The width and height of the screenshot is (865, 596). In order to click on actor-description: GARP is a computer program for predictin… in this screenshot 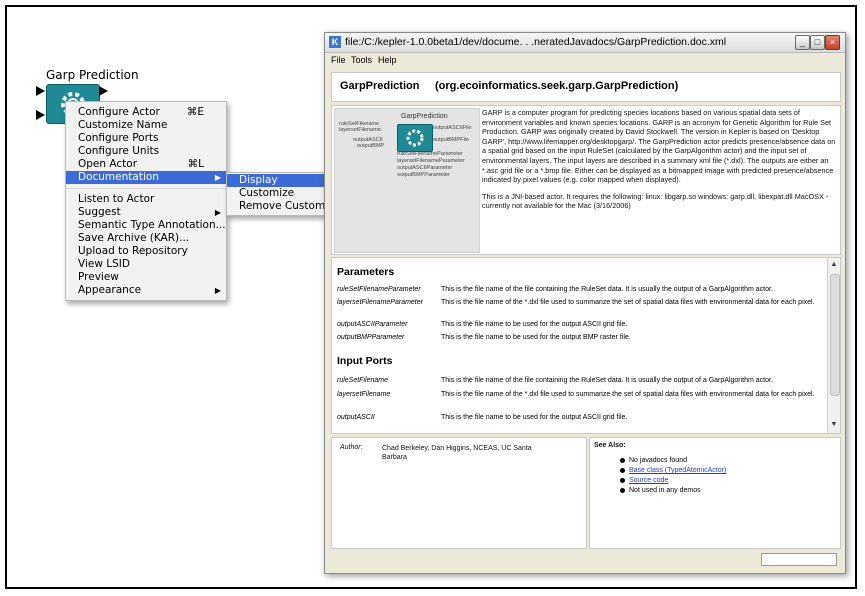, I will do `click(659, 163)`.